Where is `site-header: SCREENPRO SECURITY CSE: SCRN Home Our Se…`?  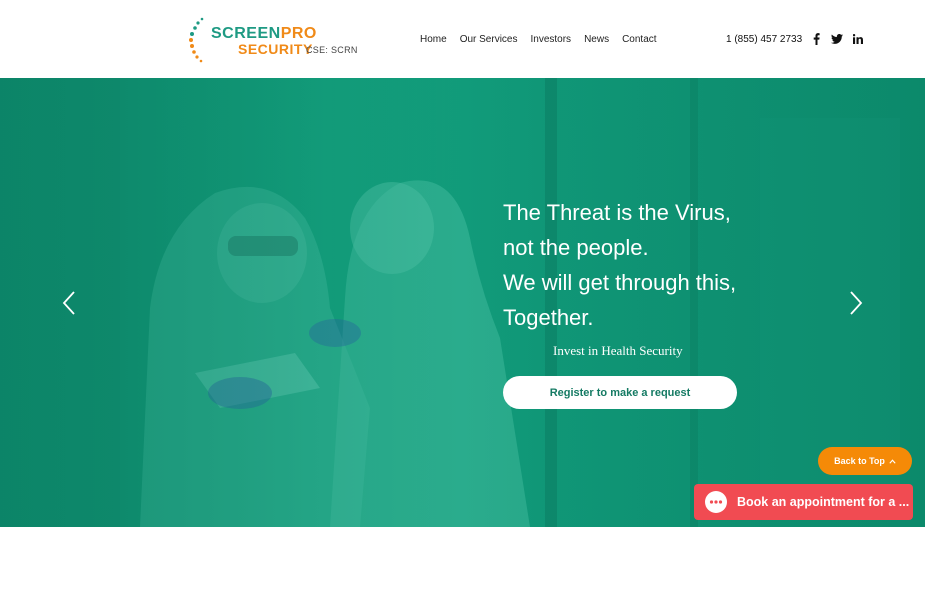 site-header: SCREENPRO SECURITY CSE: SCRN Home Our Se… is located at coordinates (462, 39).